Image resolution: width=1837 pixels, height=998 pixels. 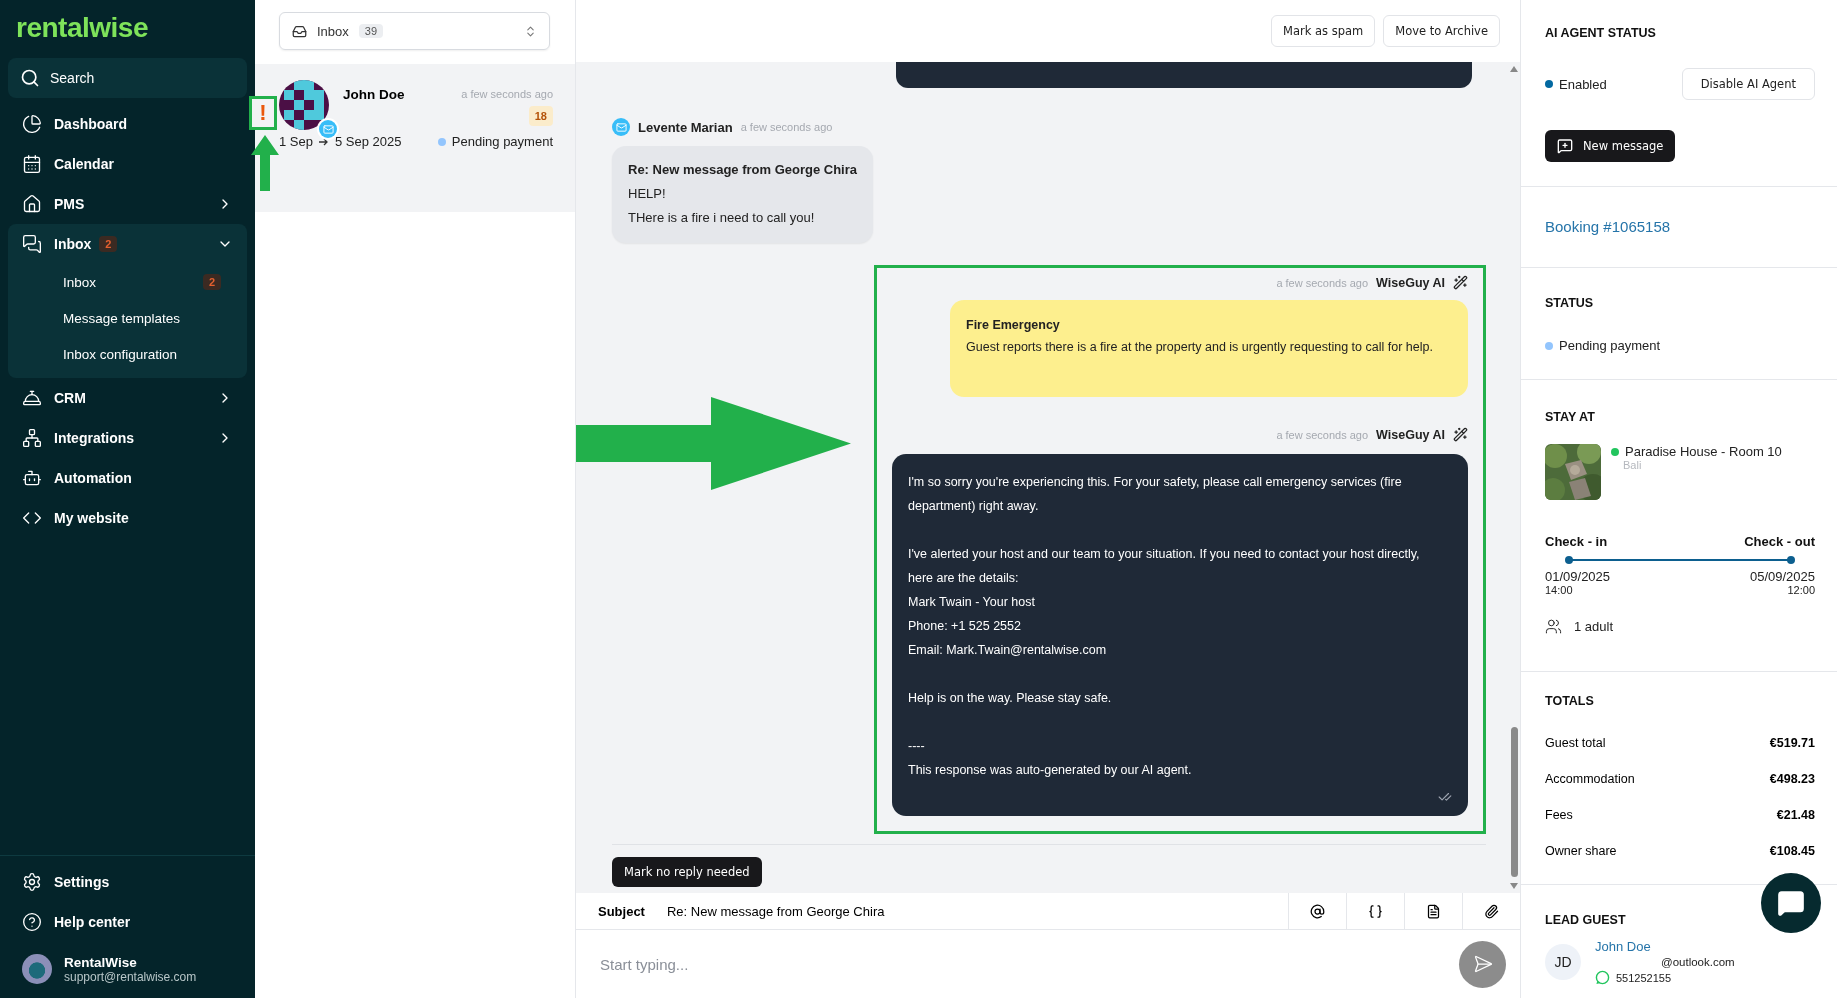 I want to click on inbox-select: Inbox 39, so click(x=414, y=31).